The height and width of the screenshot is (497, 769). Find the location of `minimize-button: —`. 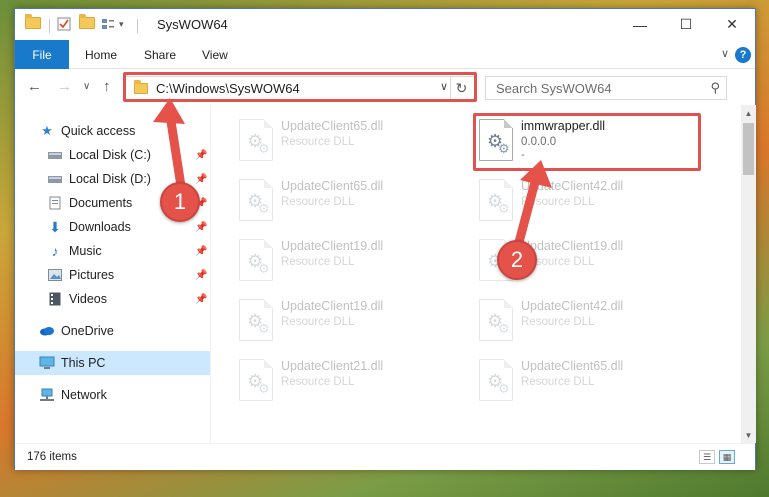

minimize-button: — is located at coordinates (640, 24).